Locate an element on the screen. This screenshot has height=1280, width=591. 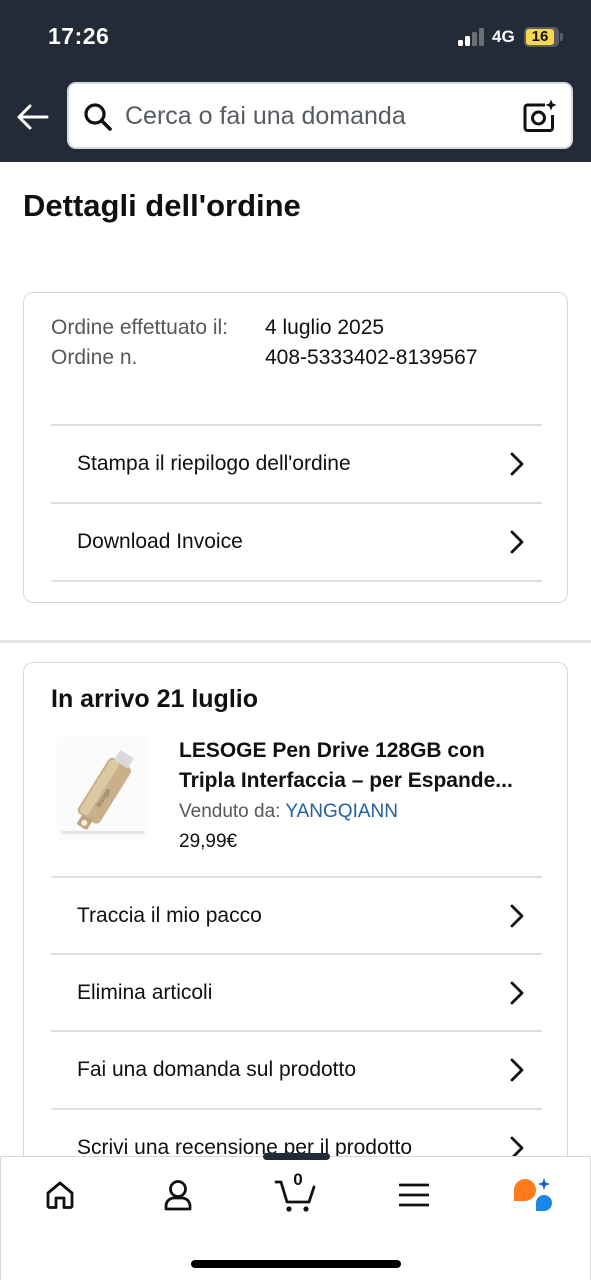
back-button is located at coordinates (33, 117).